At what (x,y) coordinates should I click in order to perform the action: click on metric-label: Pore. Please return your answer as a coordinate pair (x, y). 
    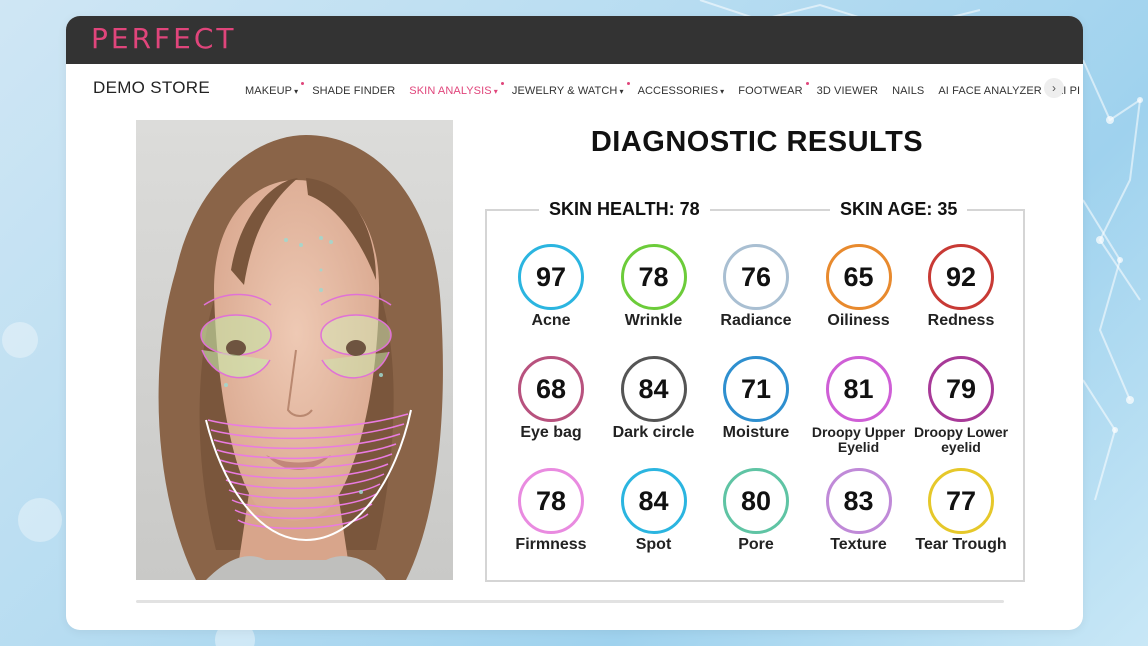
    Looking at the image, I should click on (756, 544).